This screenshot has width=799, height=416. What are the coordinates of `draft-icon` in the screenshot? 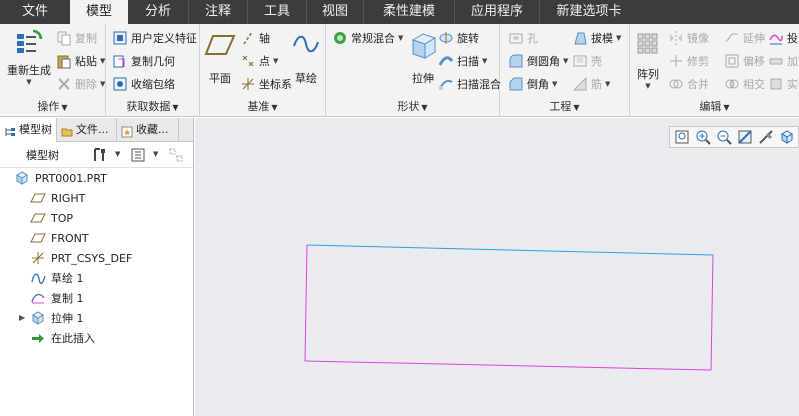 It's located at (580, 38).